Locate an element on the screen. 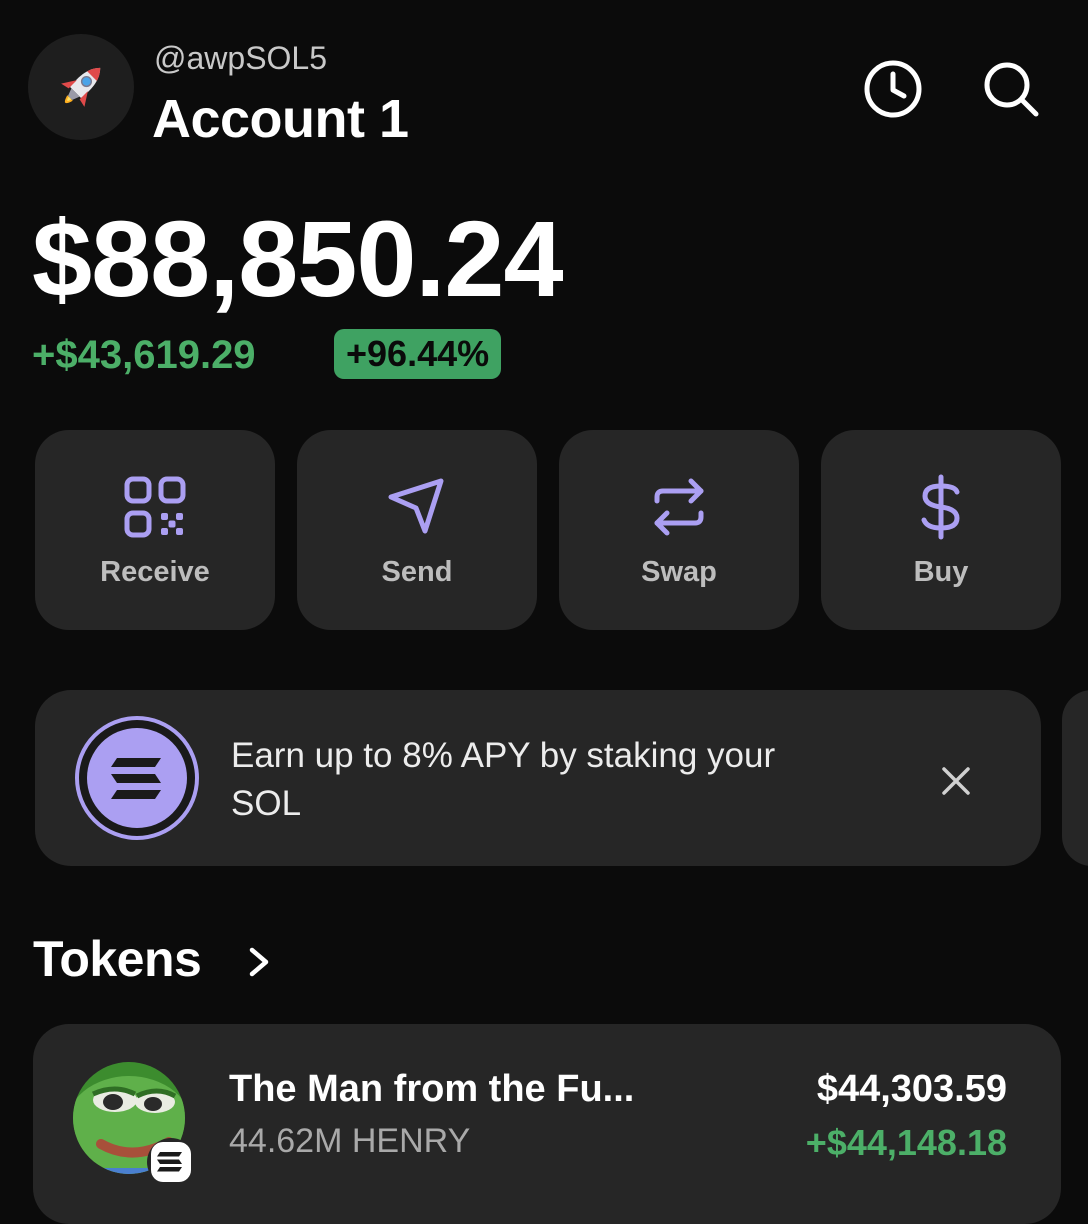  search-icon is located at coordinates (1011, 89).